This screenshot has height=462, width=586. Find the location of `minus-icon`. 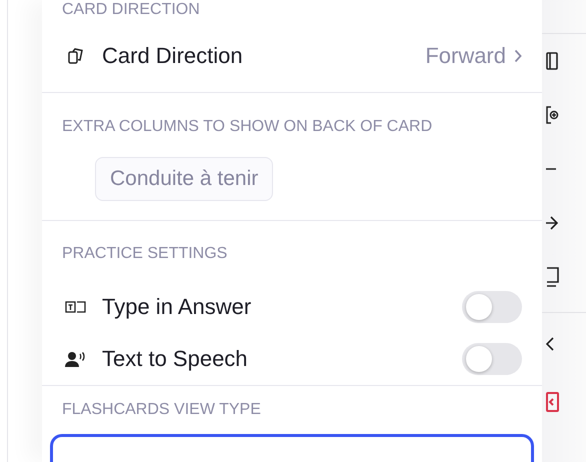

minus-icon is located at coordinates (551, 169).